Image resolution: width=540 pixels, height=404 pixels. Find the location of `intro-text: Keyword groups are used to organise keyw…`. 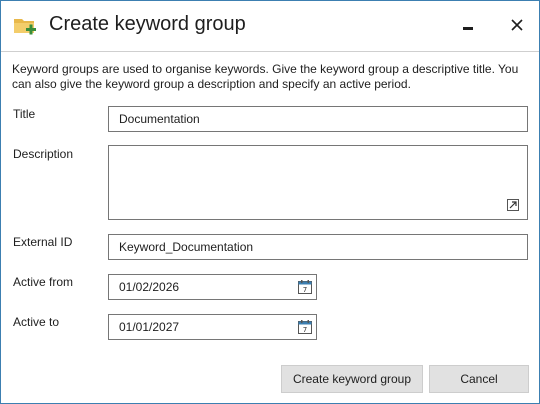

intro-text: Keyword groups are used to organise keyw… is located at coordinates (265, 76).